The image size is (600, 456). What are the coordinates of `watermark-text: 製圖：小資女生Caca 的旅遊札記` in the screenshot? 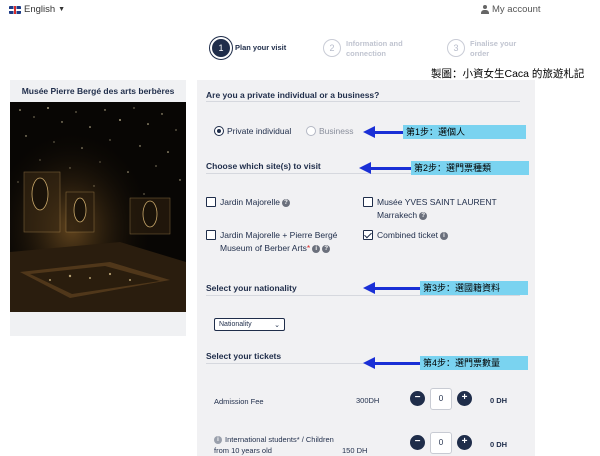 It's located at (508, 74).